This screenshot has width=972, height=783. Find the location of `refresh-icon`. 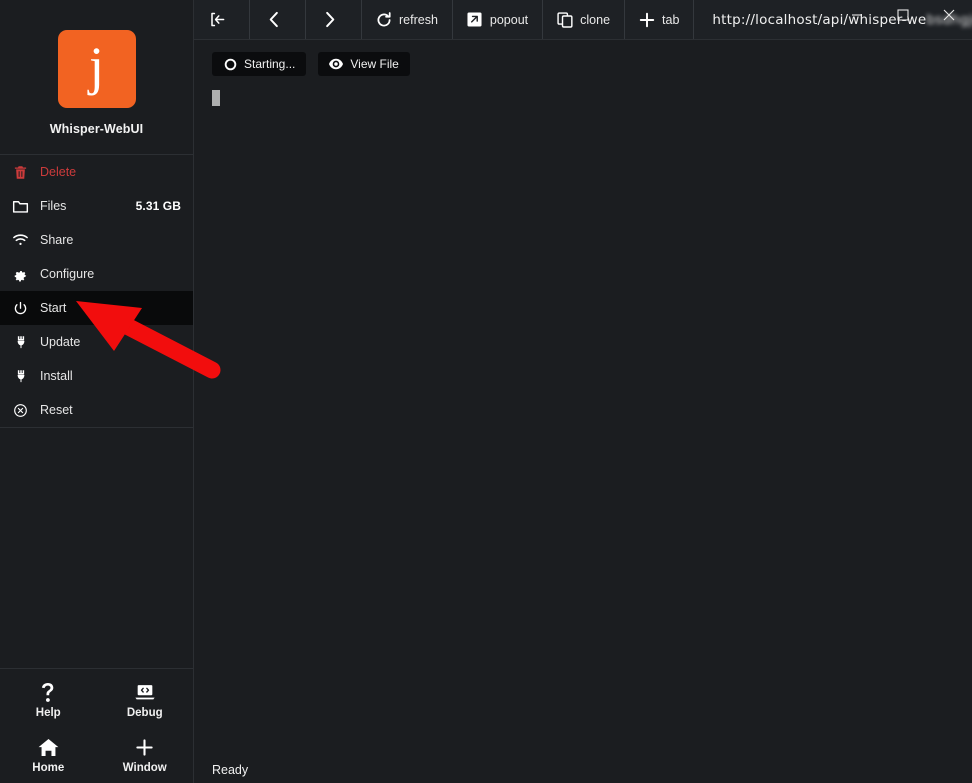

refresh-icon is located at coordinates (384, 19).